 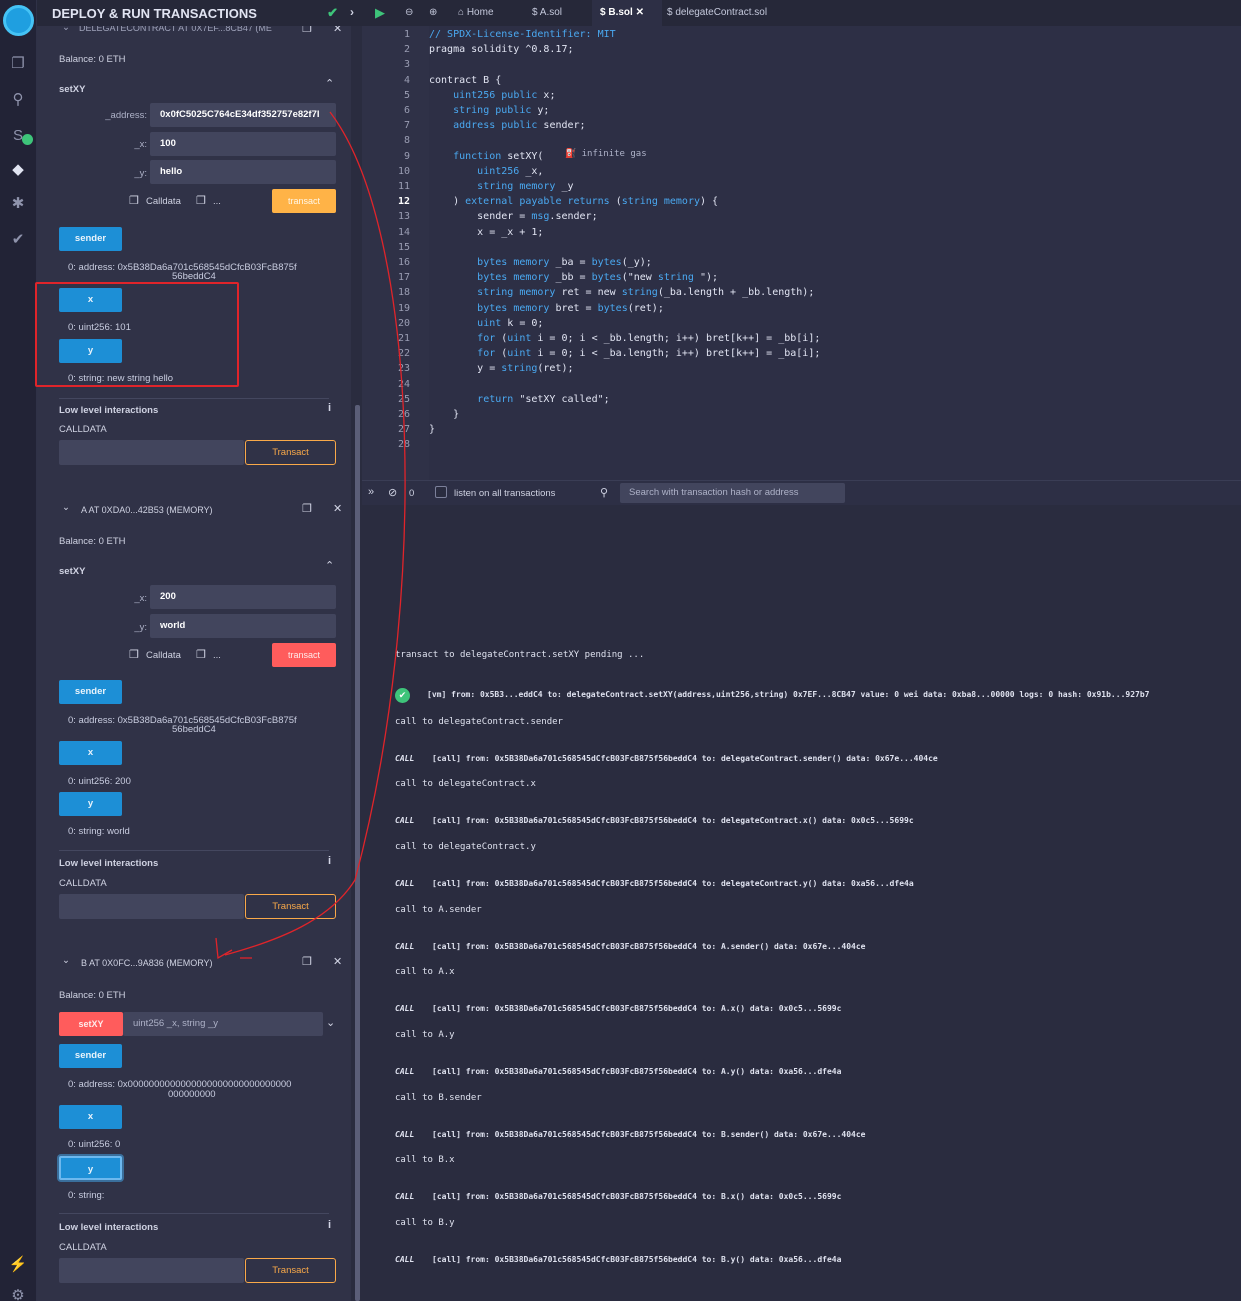 I want to click on annotation-arrow, so click(x=310, y=535).